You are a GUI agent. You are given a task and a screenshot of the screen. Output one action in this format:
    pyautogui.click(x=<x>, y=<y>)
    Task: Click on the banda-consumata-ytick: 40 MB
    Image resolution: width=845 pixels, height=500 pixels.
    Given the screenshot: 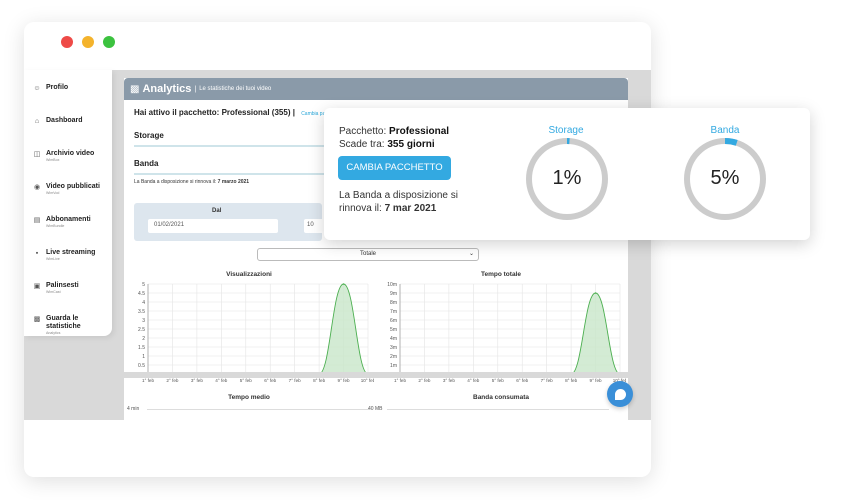 What is the action you would take?
    pyautogui.click(x=375, y=409)
    